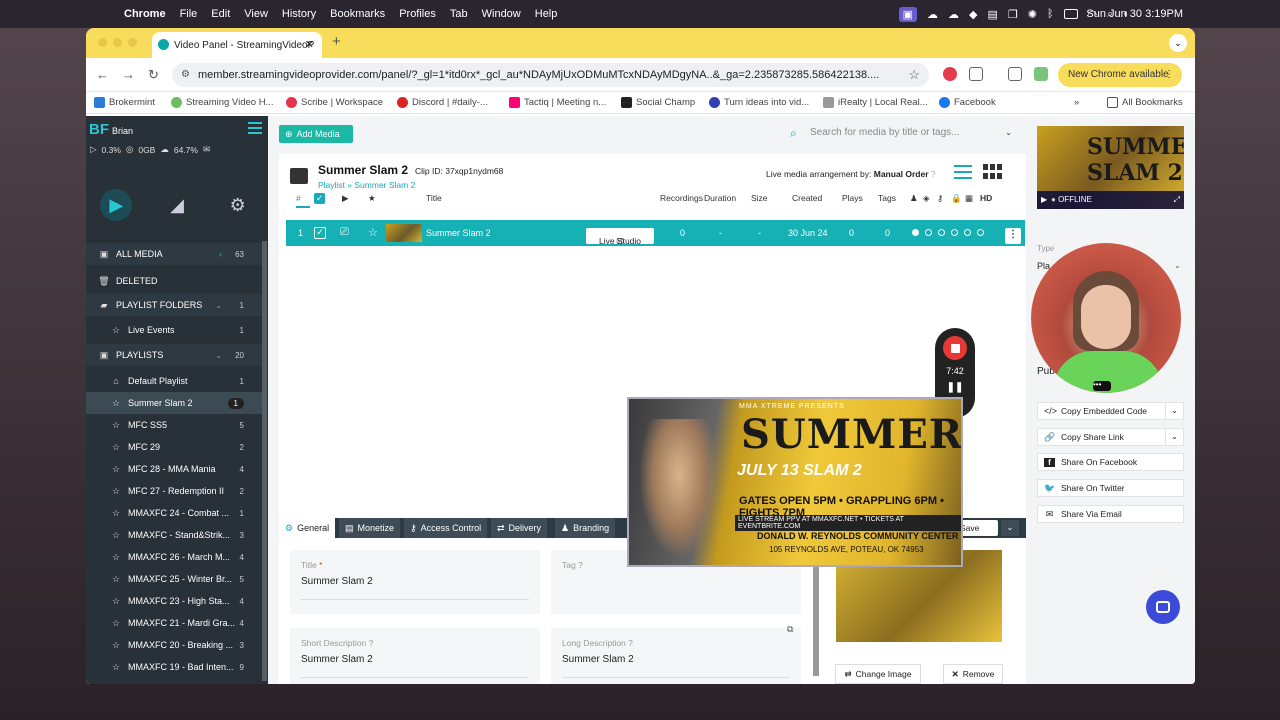 The image size is (1280, 720). What do you see at coordinates (1110, 167) in the screenshot?
I see `video-preview-player: SUMMER SLAM 2 ▶ ● OFFLINE ⤢` at bounding box center [1110, 167].